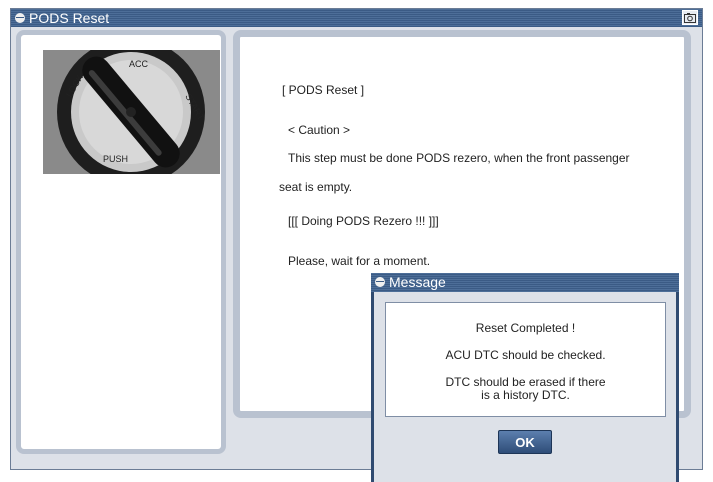  What do you see at coordinates (319, 130) in the screenshot?
I see `caution-title: < Caution >` at bounding box center [319, 130].